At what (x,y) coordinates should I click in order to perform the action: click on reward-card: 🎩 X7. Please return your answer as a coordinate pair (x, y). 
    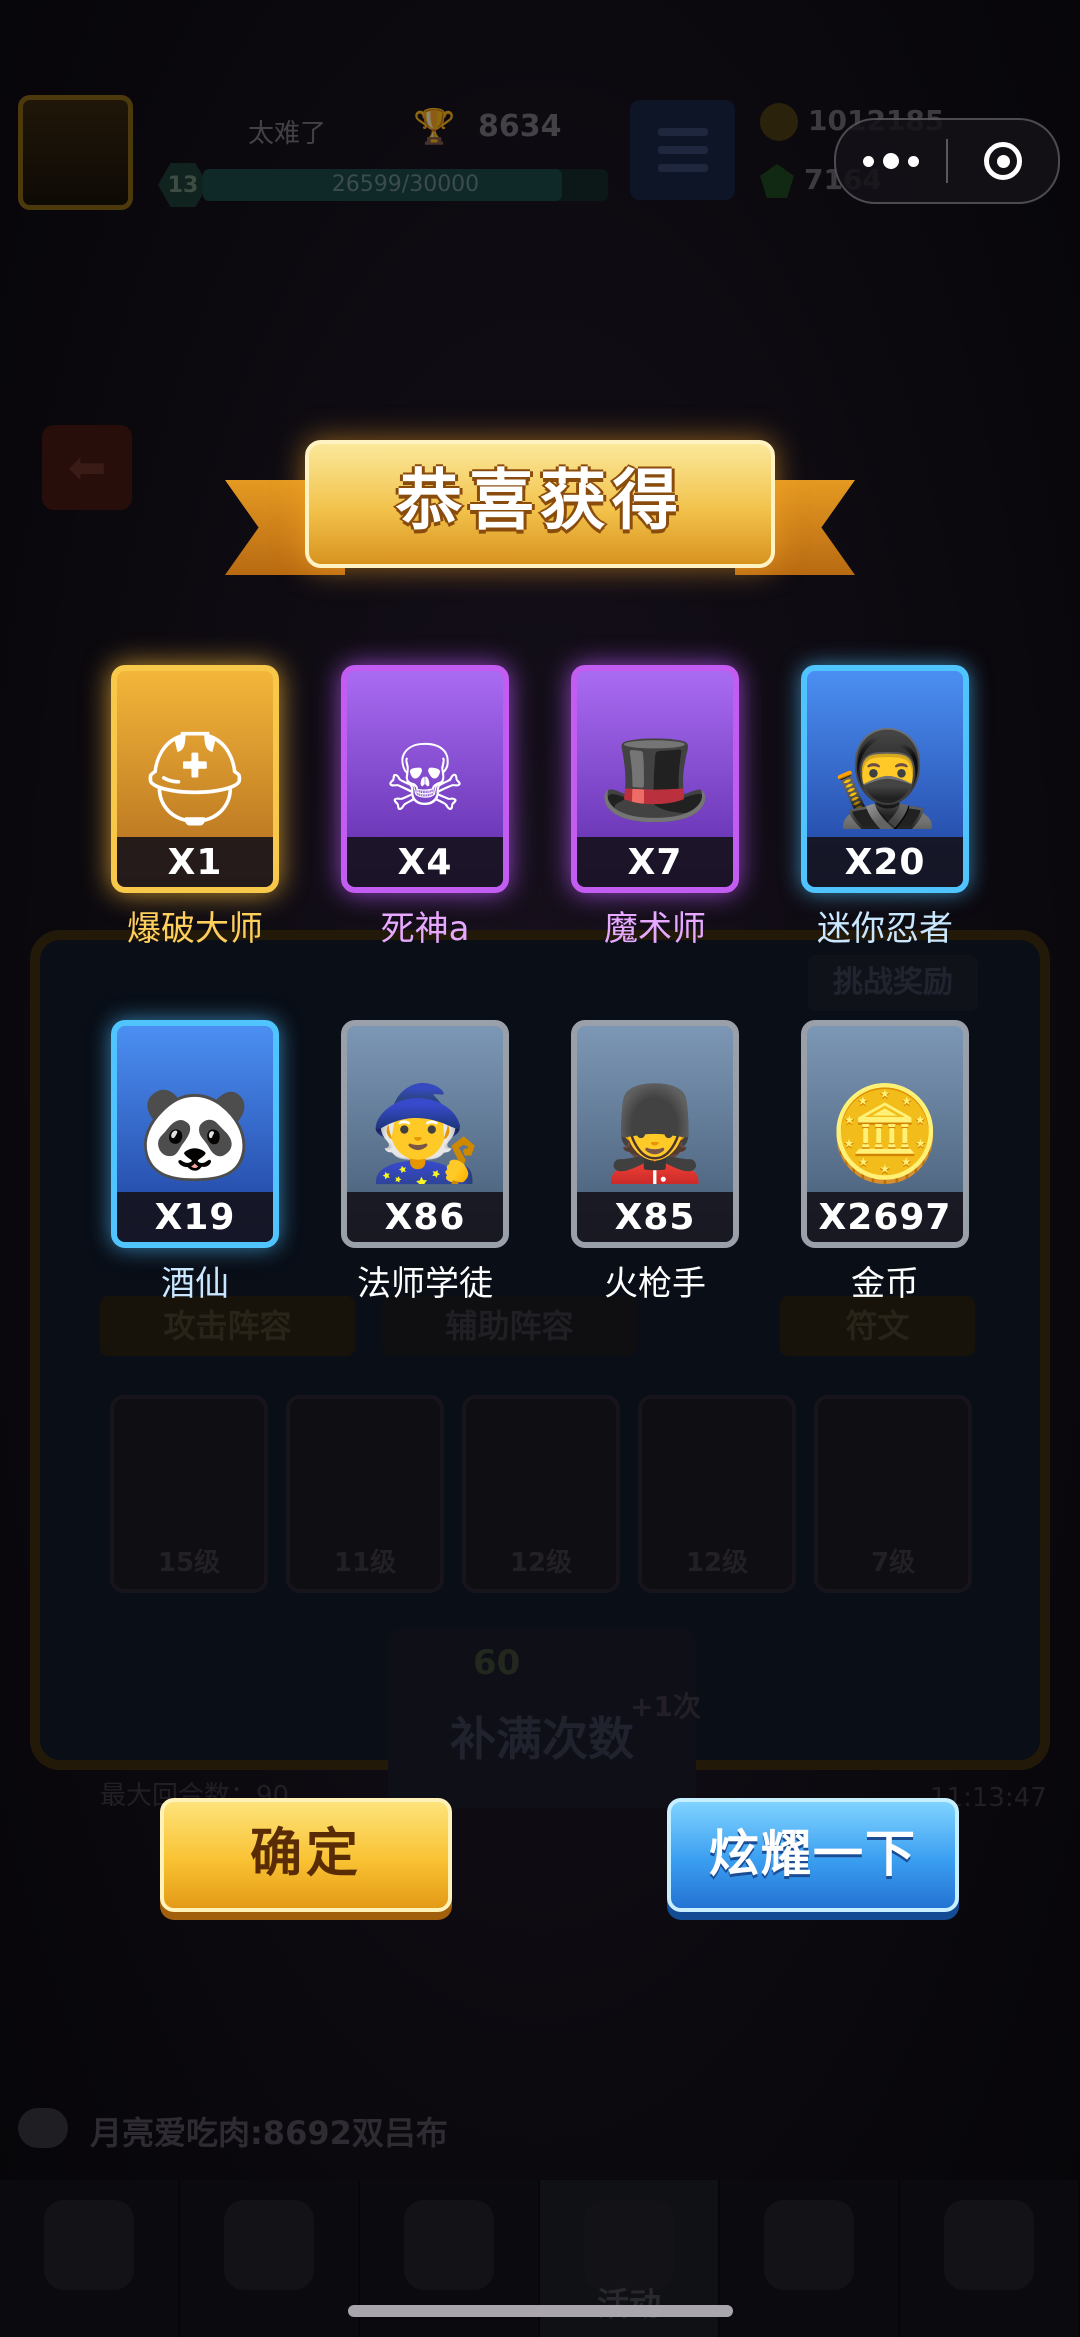
    Looking at the image, I should click on (655, 779).